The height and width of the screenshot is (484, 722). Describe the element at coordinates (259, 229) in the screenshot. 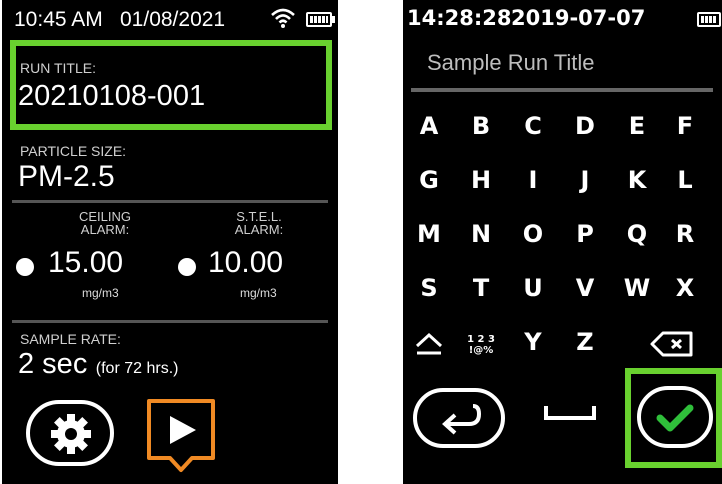

I see `stel-alarm-label-line2: ALARM:` at that location.